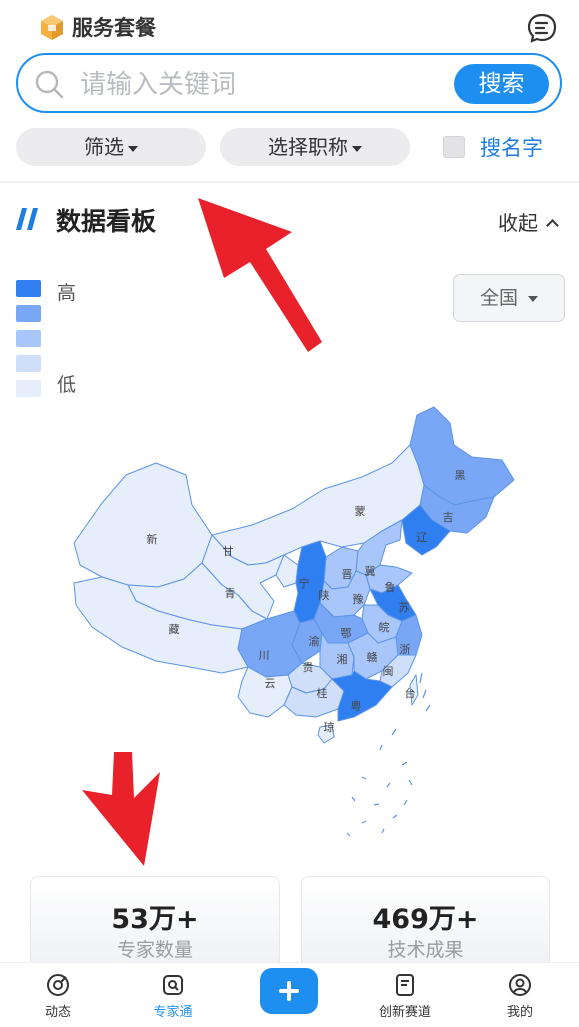 The height and width of the screenshot is (1027, 579). I want to click on board-title: 数据看板, so click(106, 221).